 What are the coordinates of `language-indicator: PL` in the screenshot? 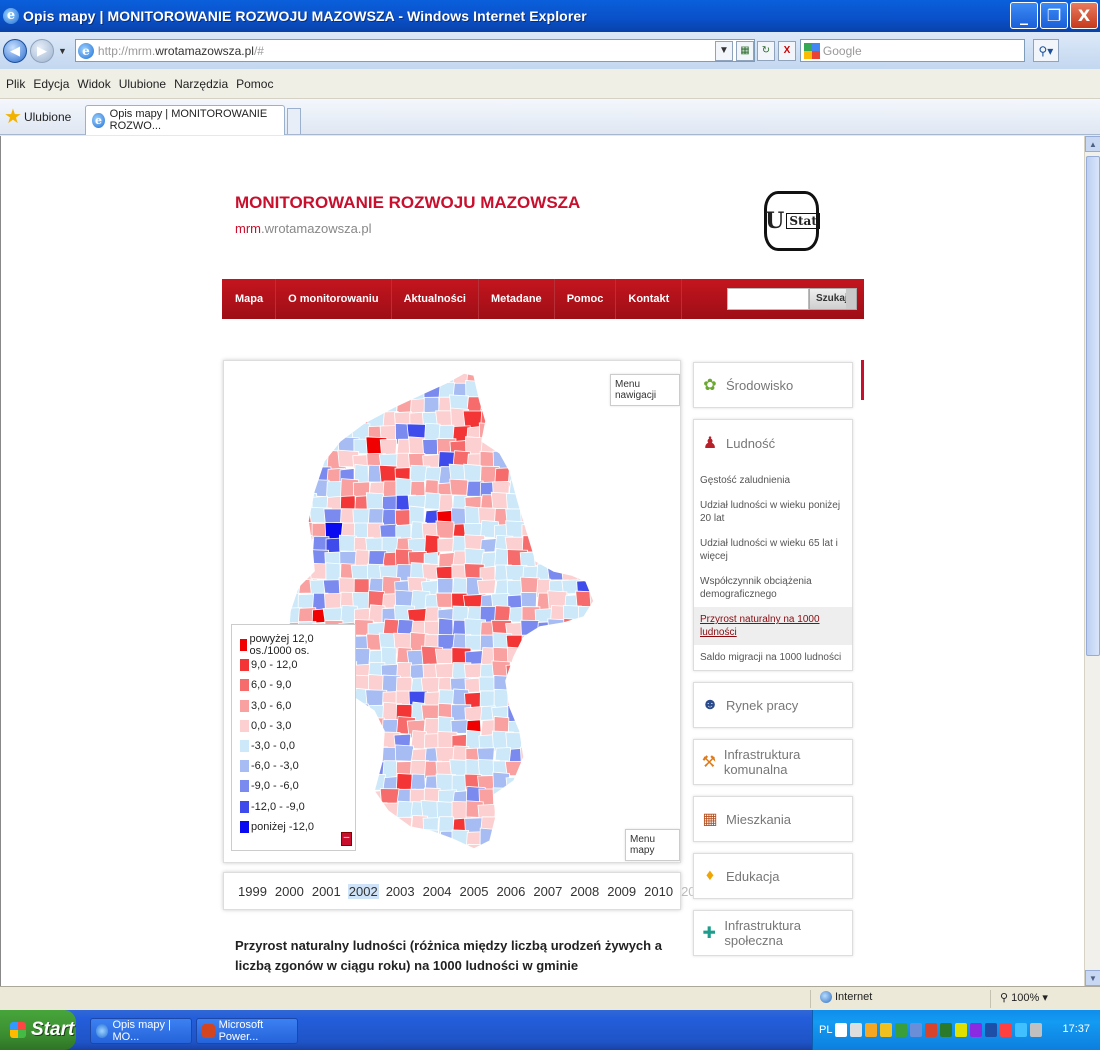 It's located at (825, 1030).